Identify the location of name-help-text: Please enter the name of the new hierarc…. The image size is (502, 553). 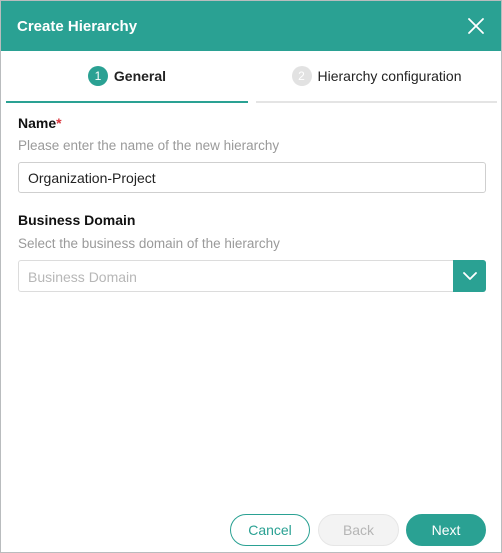
(149, 145).